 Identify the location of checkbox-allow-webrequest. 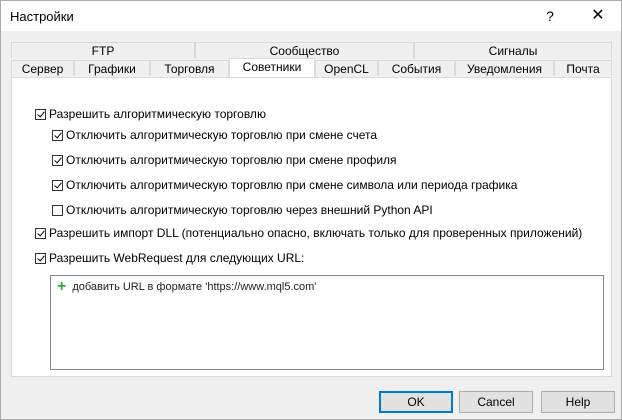
(40, 258).